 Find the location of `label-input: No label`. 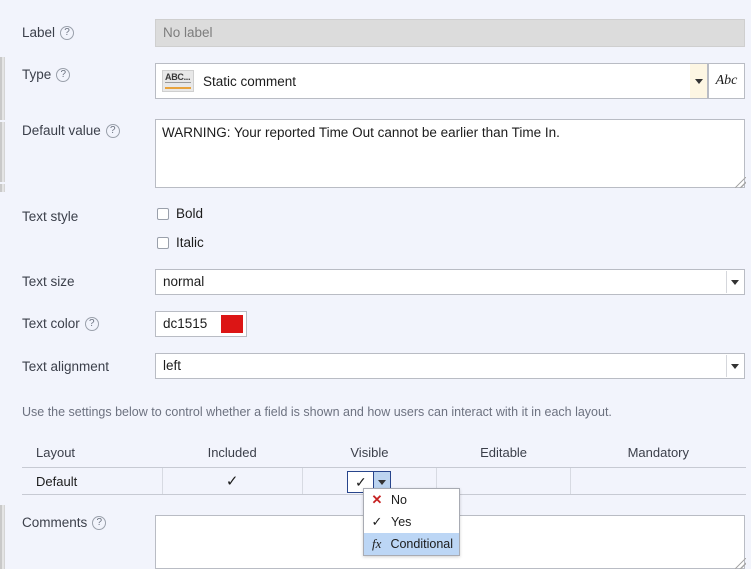

label-input: No label is located at coordinates (450, 33).